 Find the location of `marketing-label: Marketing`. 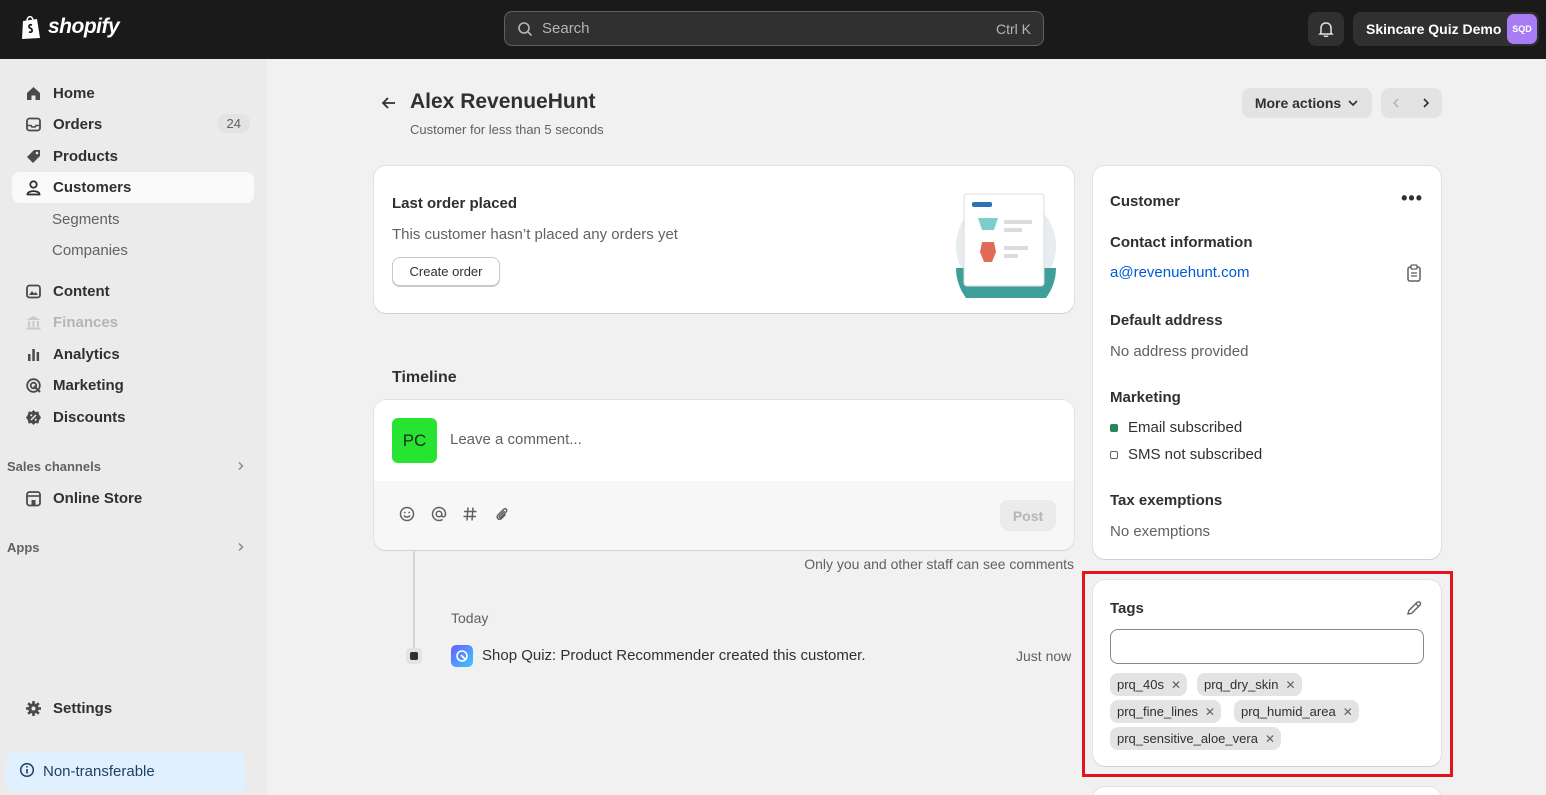

marketing-label: Marketing is located at coordinates (1145, 397).